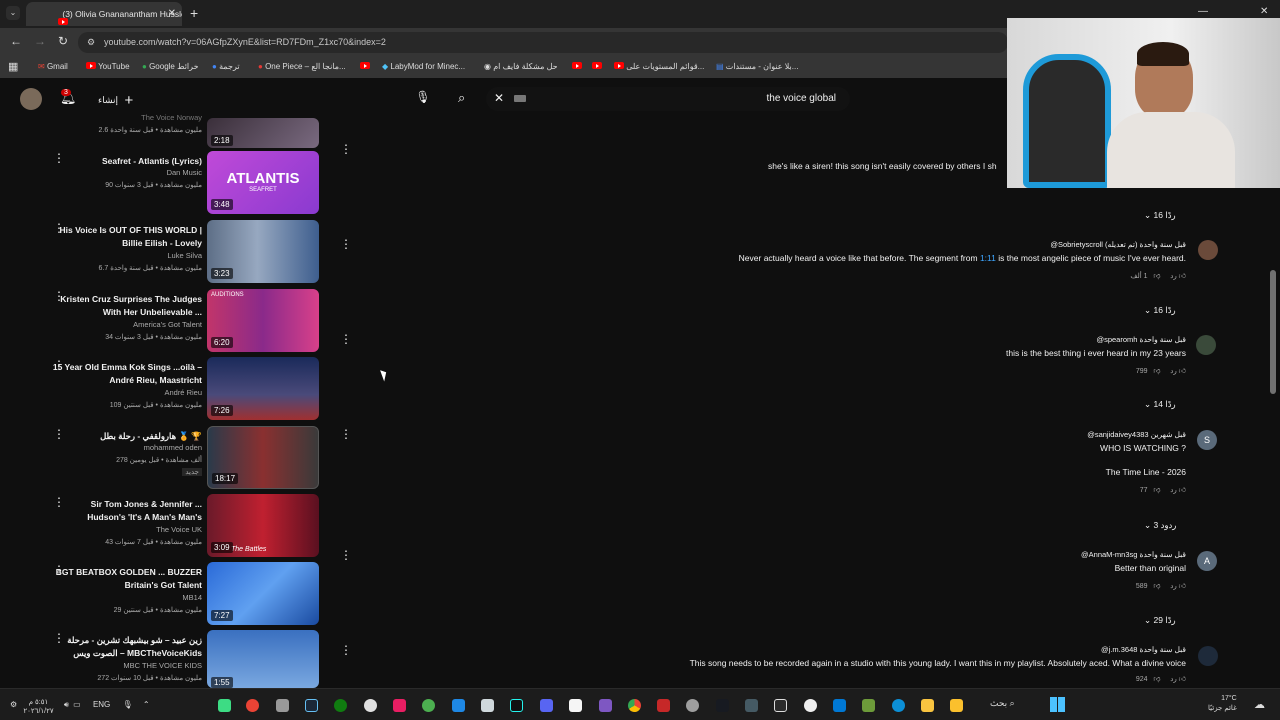  Describe the element at coordinates (575, 705) in the screenshot. I see `file-icon` at that location.